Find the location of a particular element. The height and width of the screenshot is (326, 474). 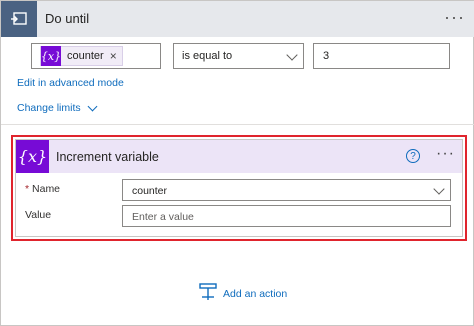

condition-right-operand: 3 is located at coordinates (381, 56).